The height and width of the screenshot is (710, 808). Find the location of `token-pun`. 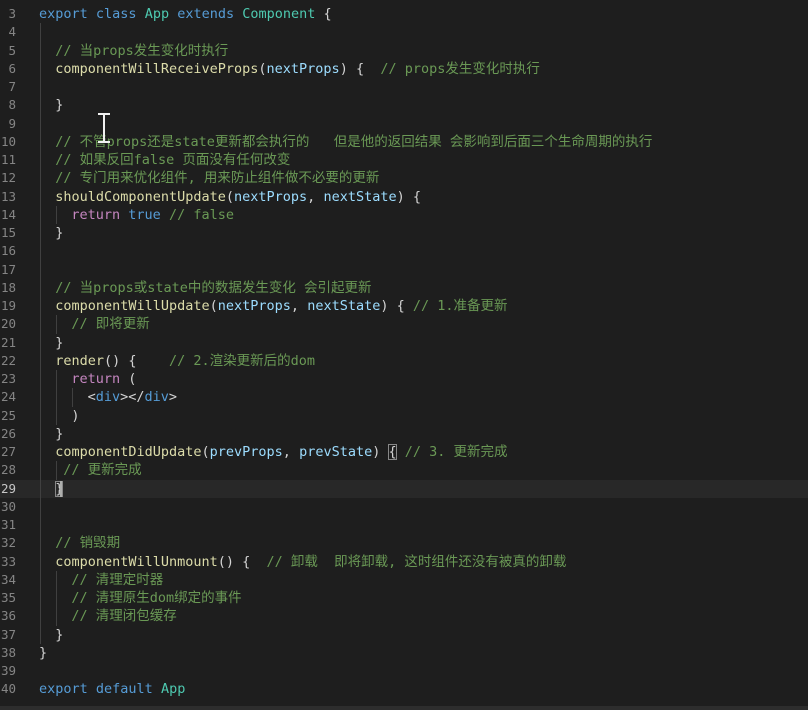

token-pun is located at coordinates (401, 452).